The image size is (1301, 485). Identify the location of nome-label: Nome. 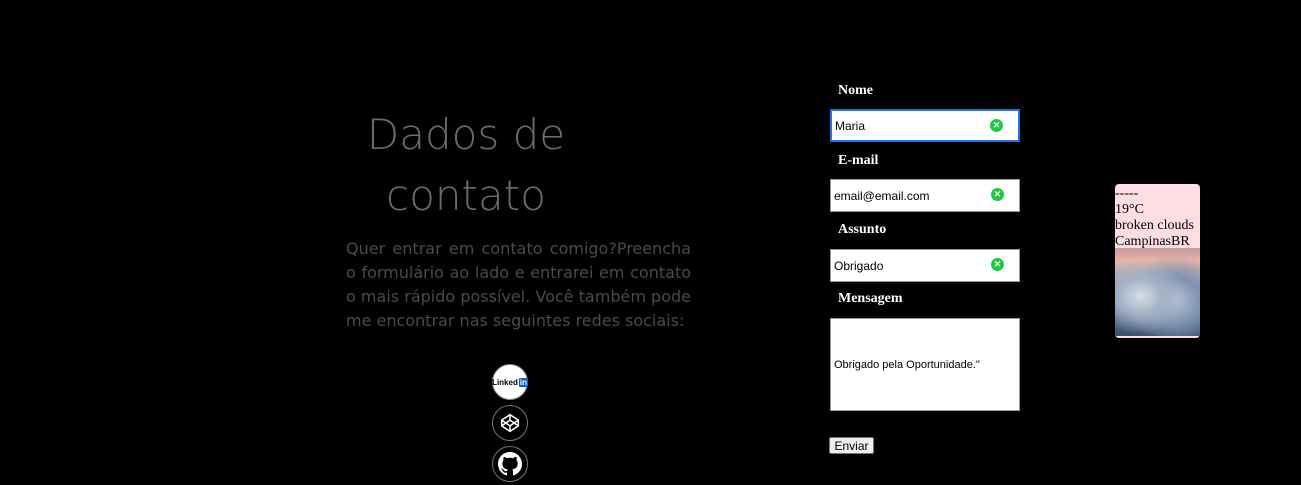
(855, 90).